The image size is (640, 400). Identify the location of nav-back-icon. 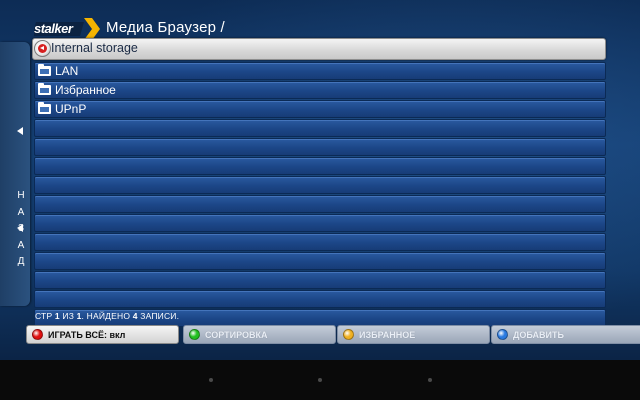
(211, 380).